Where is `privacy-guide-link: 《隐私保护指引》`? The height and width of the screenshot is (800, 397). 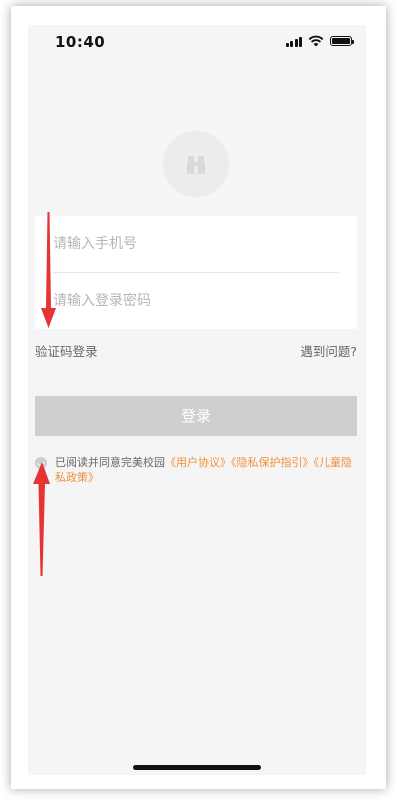
privacy-guide-link: 《隐私保护指引》 is located at coordinates (272, 462).